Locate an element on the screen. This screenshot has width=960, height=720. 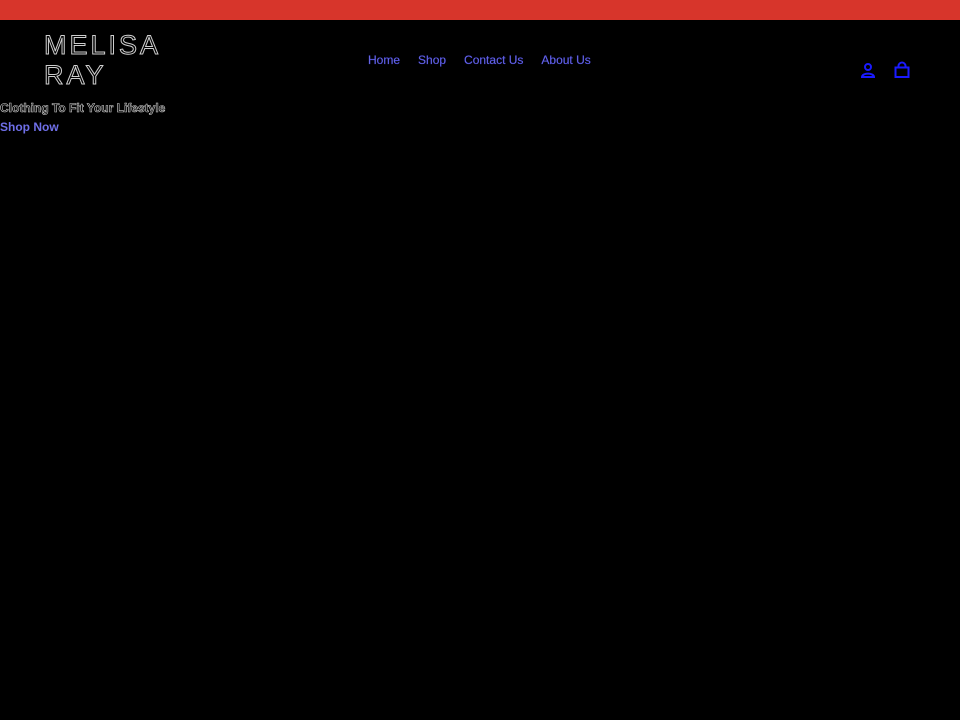
nav-item-shop: Shop is located at coordinates (432, 60).